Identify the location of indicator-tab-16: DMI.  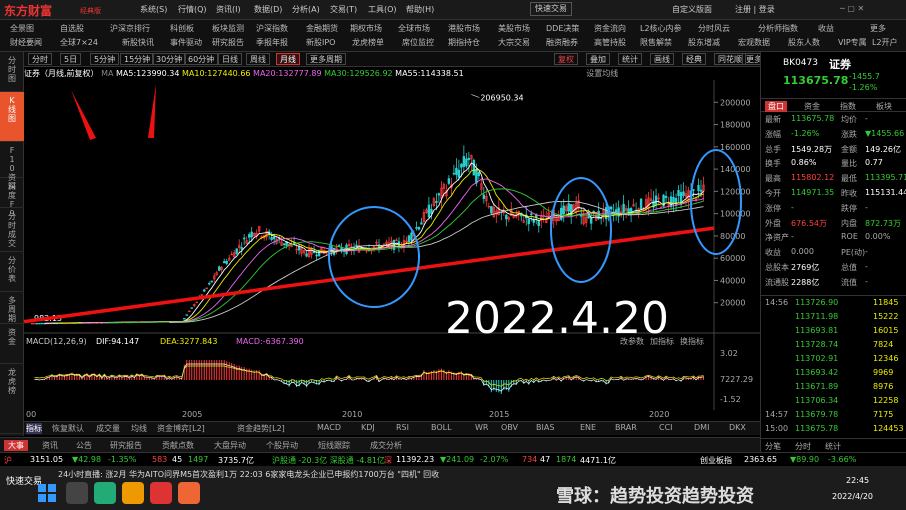
(701, 427).